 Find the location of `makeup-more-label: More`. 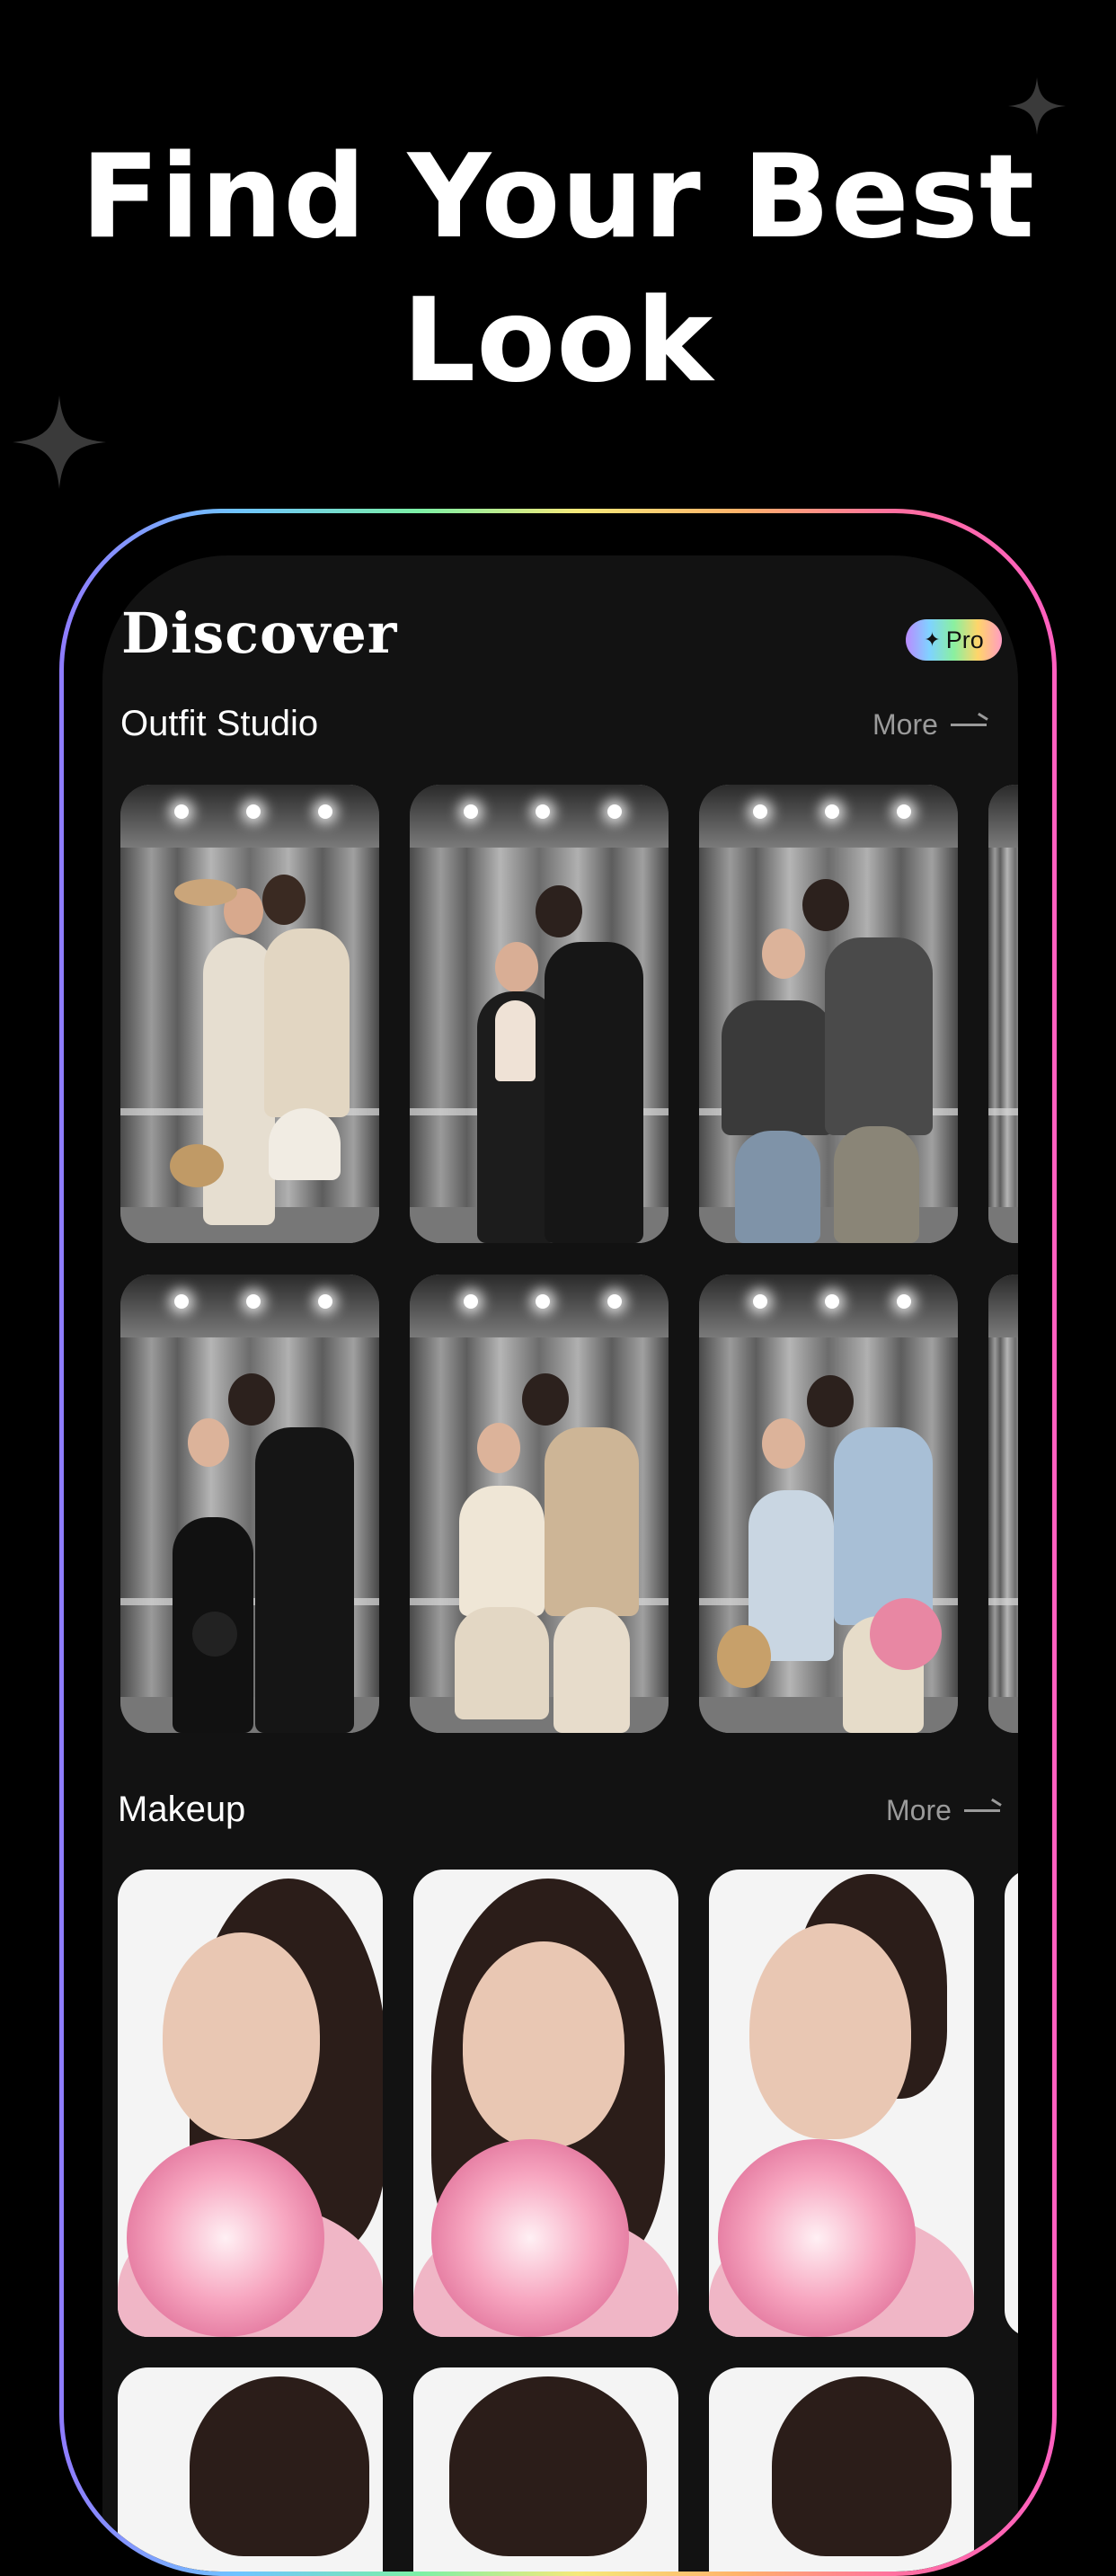

makeup-more-label: More is located at coordinates (919, 1810).